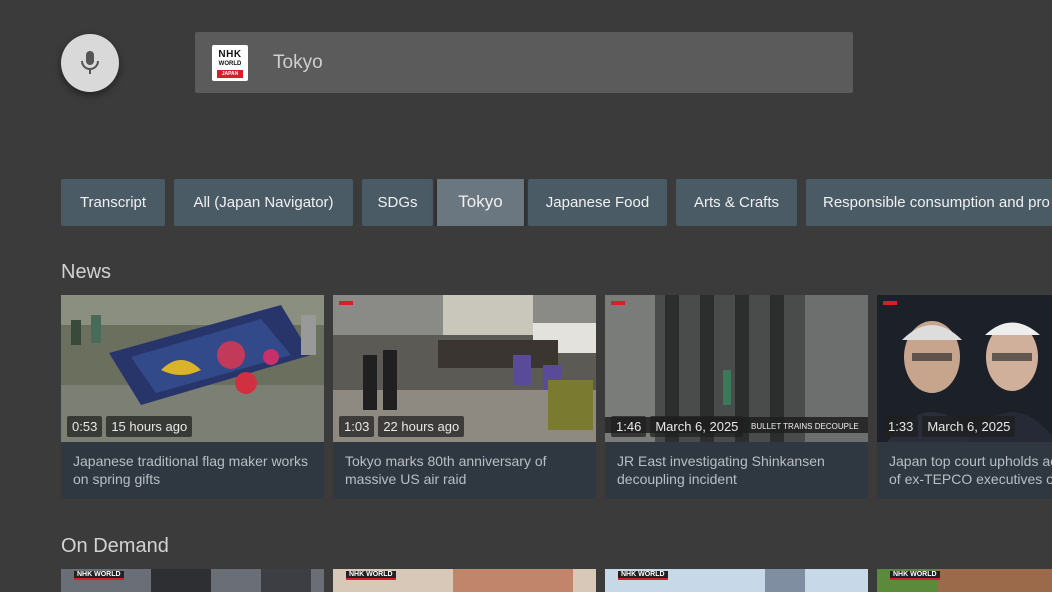 This screenshot has width=1052, height=592. What do you see at coordinates (524, 62) in the screenshot?
I see `search-bar: NHK WORLD JAPAN Tokyo` at bounding box center [524, 62].